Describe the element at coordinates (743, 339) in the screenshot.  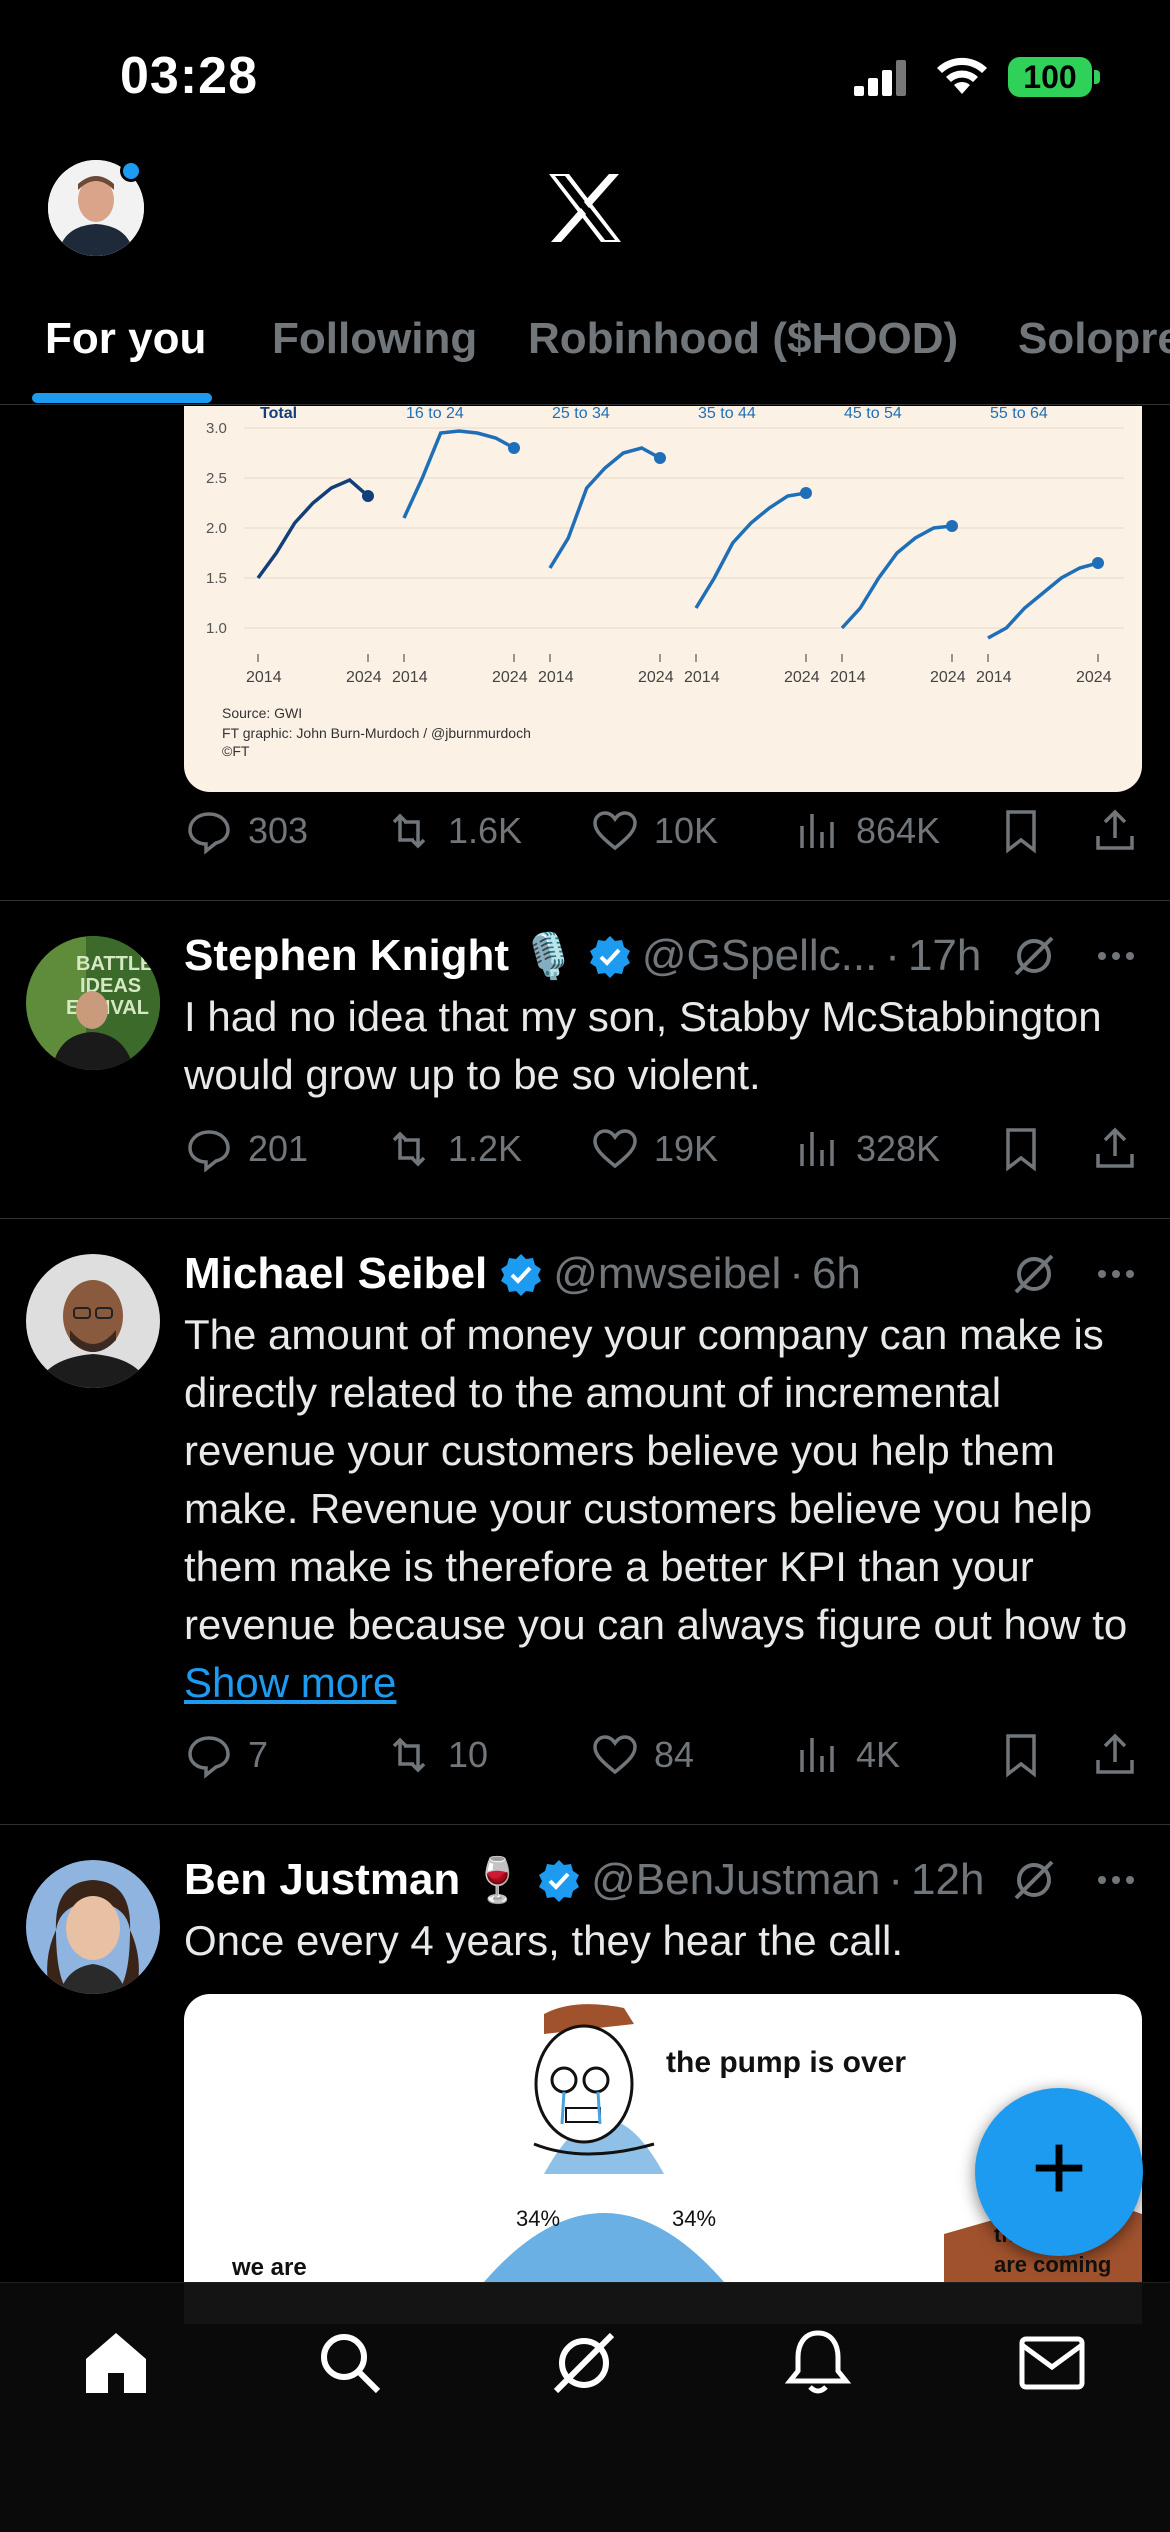
I see `tab-robinhood: Robinhood ($HOOD)` at that location.